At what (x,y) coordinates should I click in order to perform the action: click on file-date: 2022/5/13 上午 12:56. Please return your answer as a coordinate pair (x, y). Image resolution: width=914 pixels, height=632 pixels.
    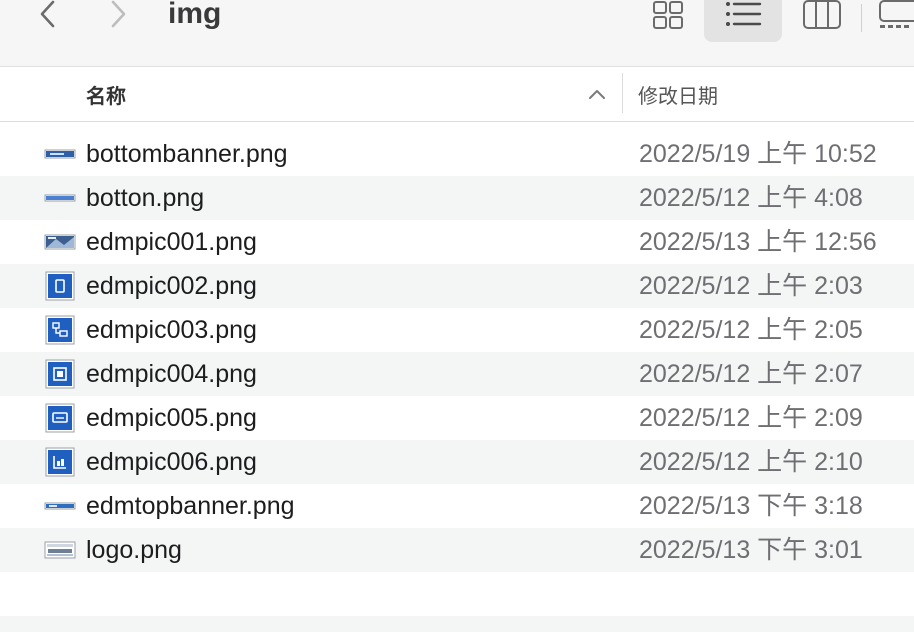
    Looking at the image, I should click on (758, 242).